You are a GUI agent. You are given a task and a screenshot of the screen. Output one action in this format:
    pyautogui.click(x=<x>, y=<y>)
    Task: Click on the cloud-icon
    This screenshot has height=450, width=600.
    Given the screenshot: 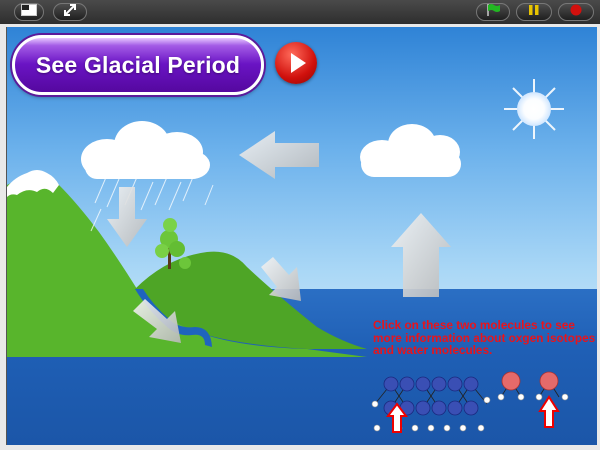 What is the action you would take?
    pyautogui.click(x=410, y=150)
    